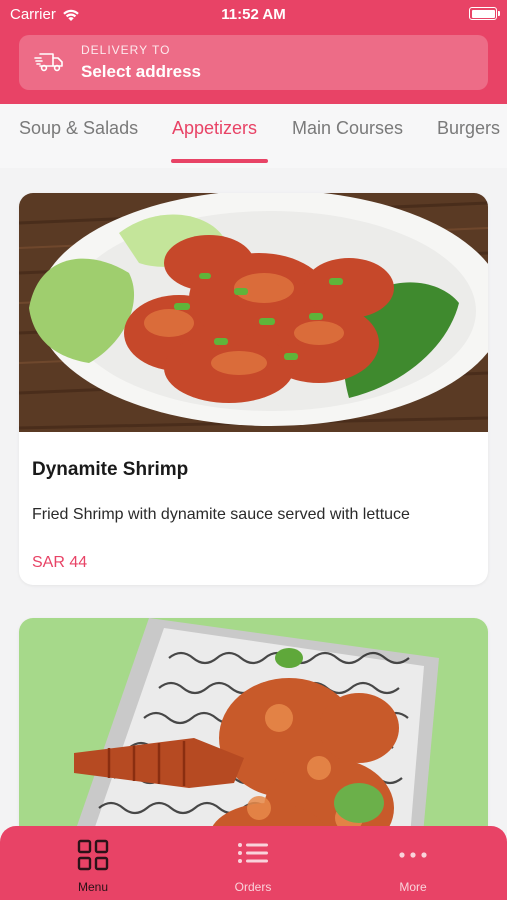 This screenshot has width=507, height=900. Describe the element at coordinates (48, 62) in the screenshot. I see `delivery-truck-icon` at that location.